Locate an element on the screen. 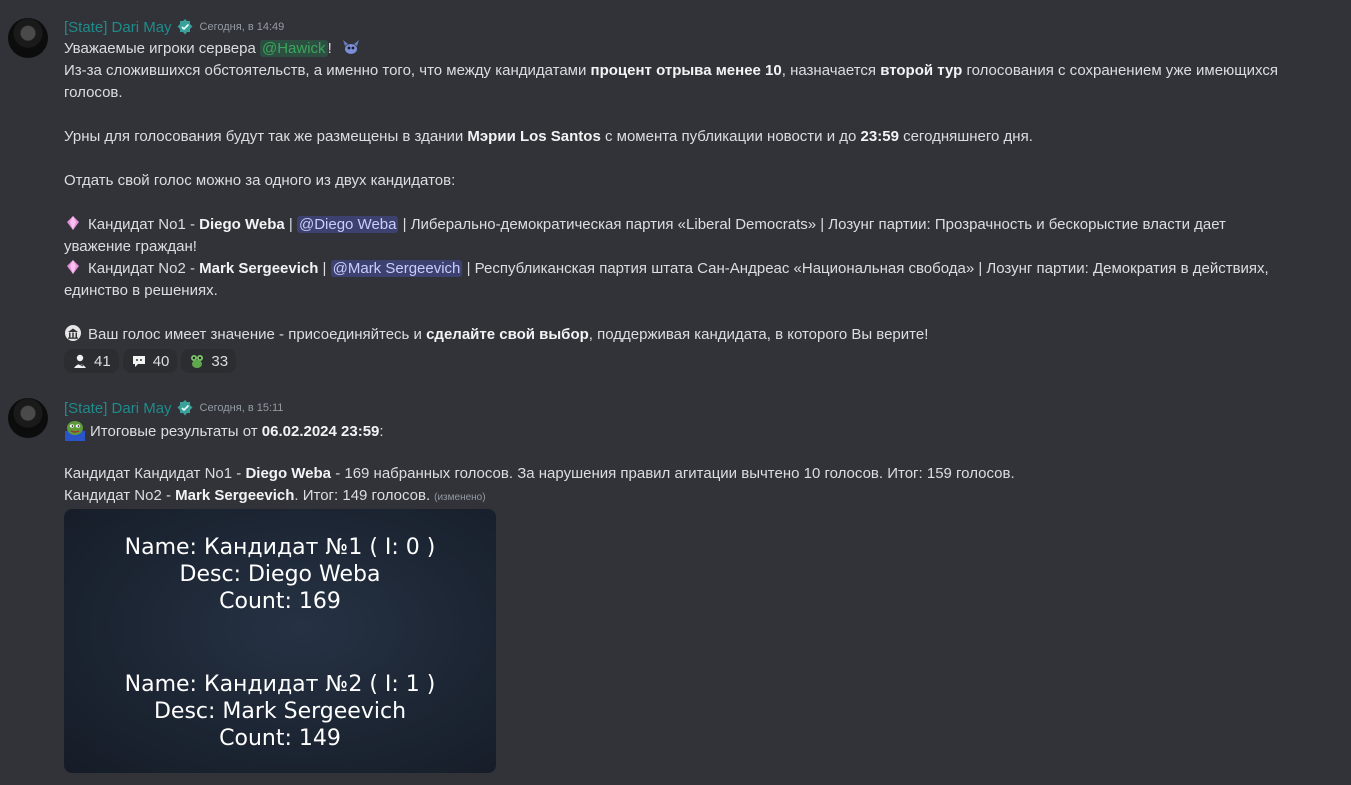  candidate-2-name: Mark Sergeevich is located at coordinates (259, 268).